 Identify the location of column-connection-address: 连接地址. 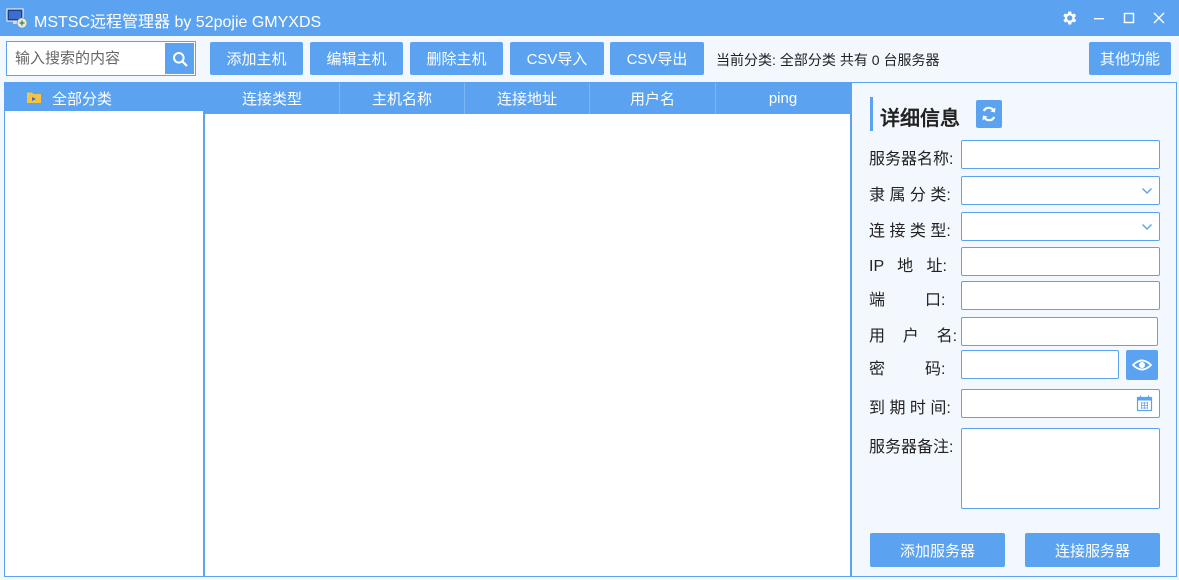
(527, 98).